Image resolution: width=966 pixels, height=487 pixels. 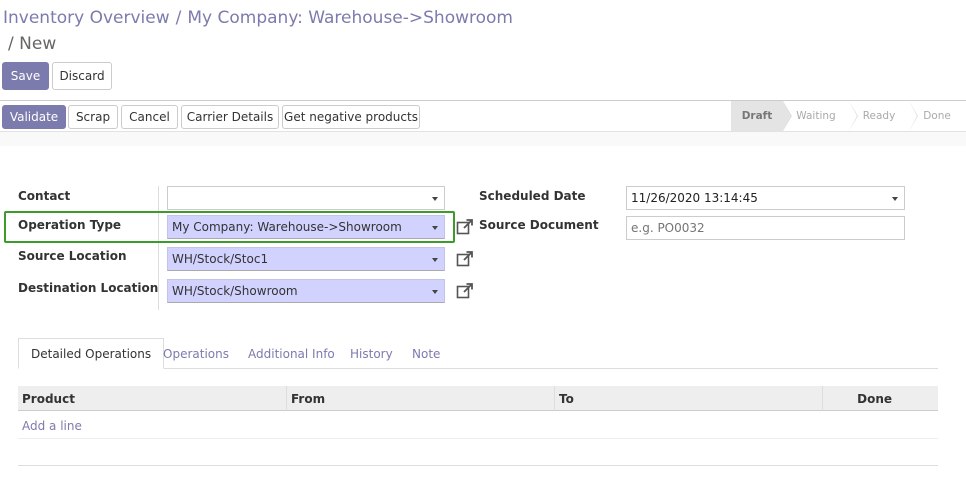 I want to click on column-to: To, so click(x=688, y=398).